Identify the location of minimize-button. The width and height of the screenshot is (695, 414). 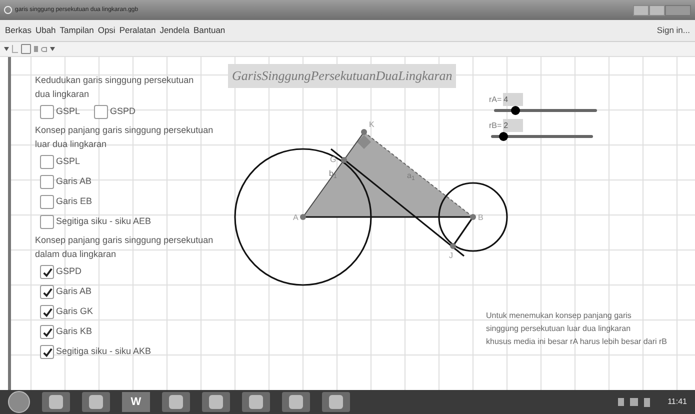
(641, 10).